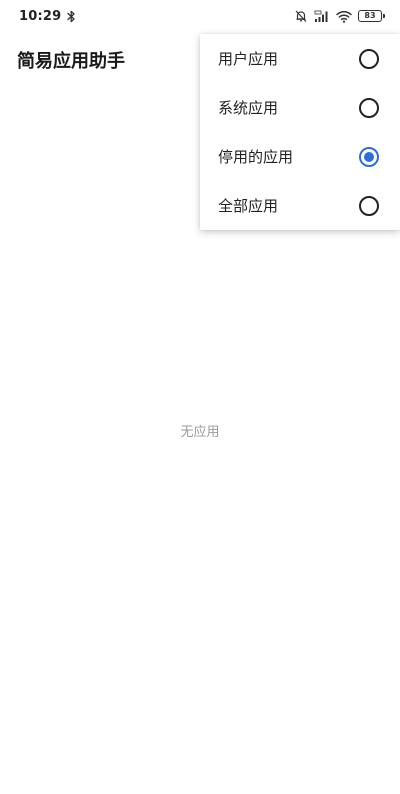  What do you see at coordinates (300, 205) in the screenshot?
I see `menu-item-all-apps: 全部应用` at bounding box center [300, 205].